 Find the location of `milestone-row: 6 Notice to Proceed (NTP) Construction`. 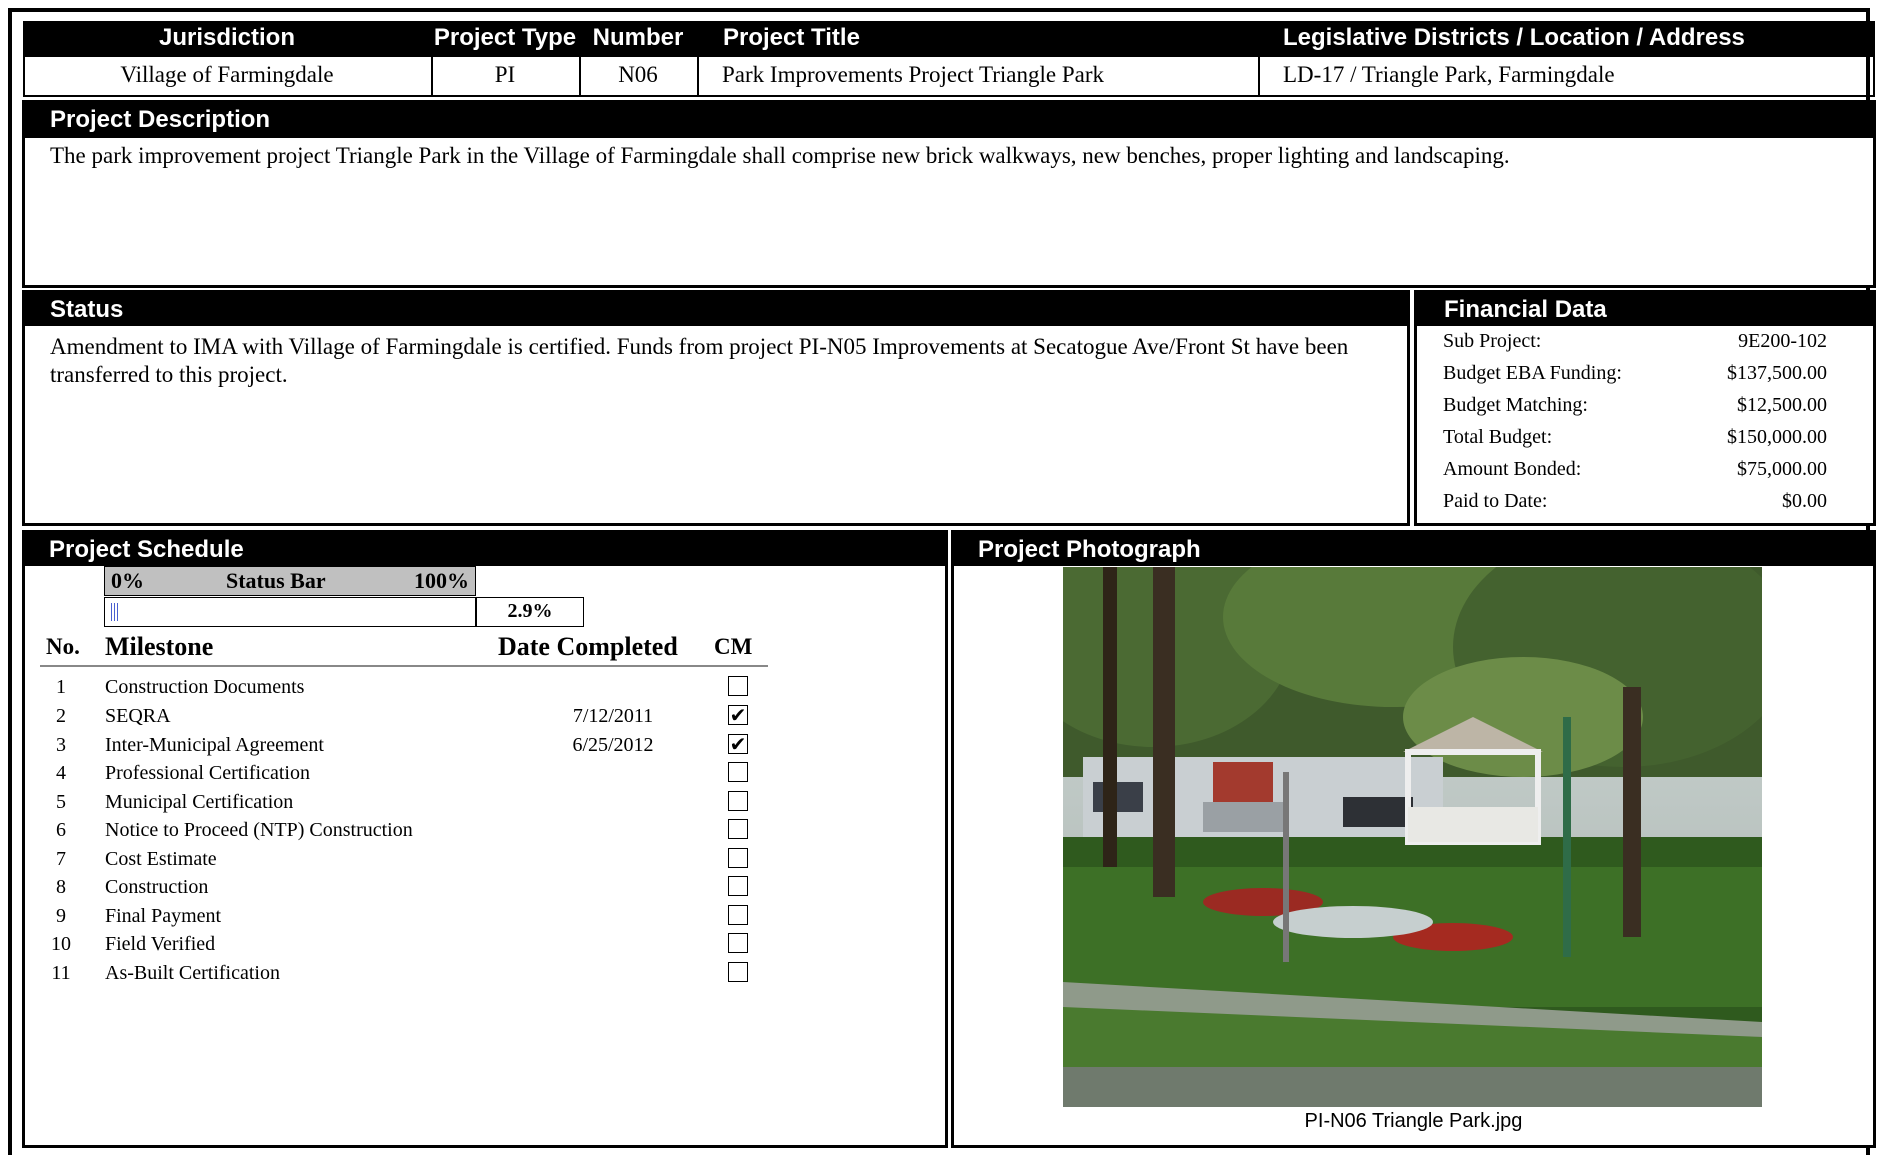

milestone-row: 6 Notice to Proceed (NTP) Construction is located at coordinates (400, 833).